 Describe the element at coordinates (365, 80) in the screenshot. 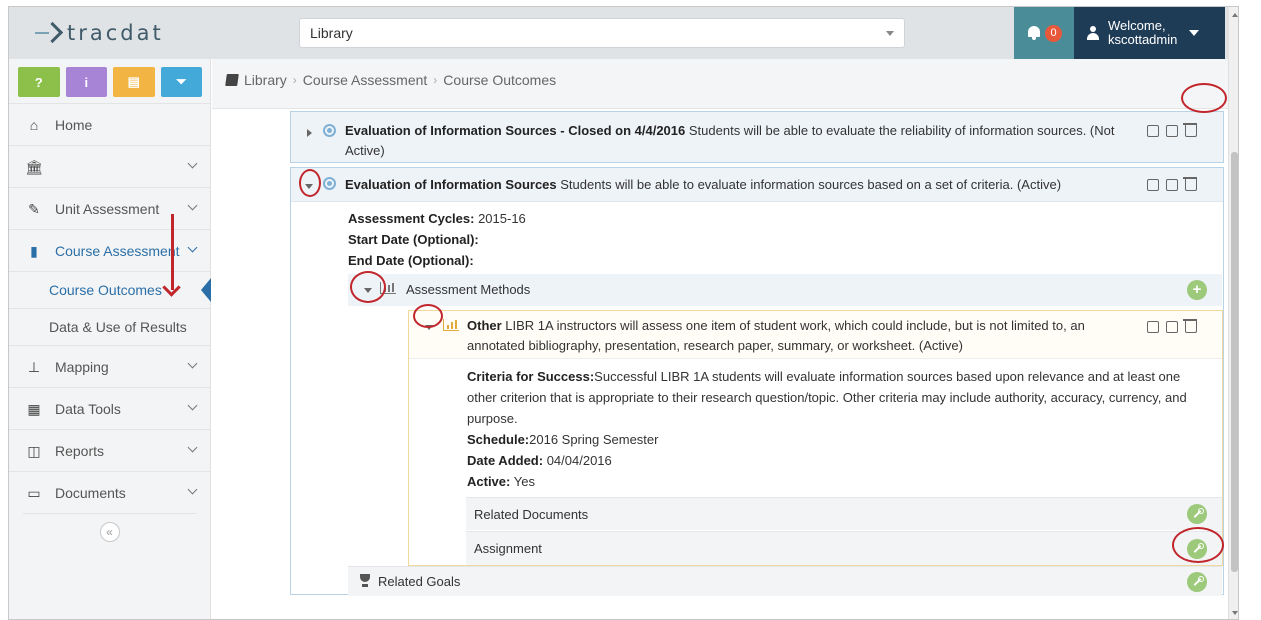

I see `breadcrumb-course-assessment: Course Assessment` at that location.